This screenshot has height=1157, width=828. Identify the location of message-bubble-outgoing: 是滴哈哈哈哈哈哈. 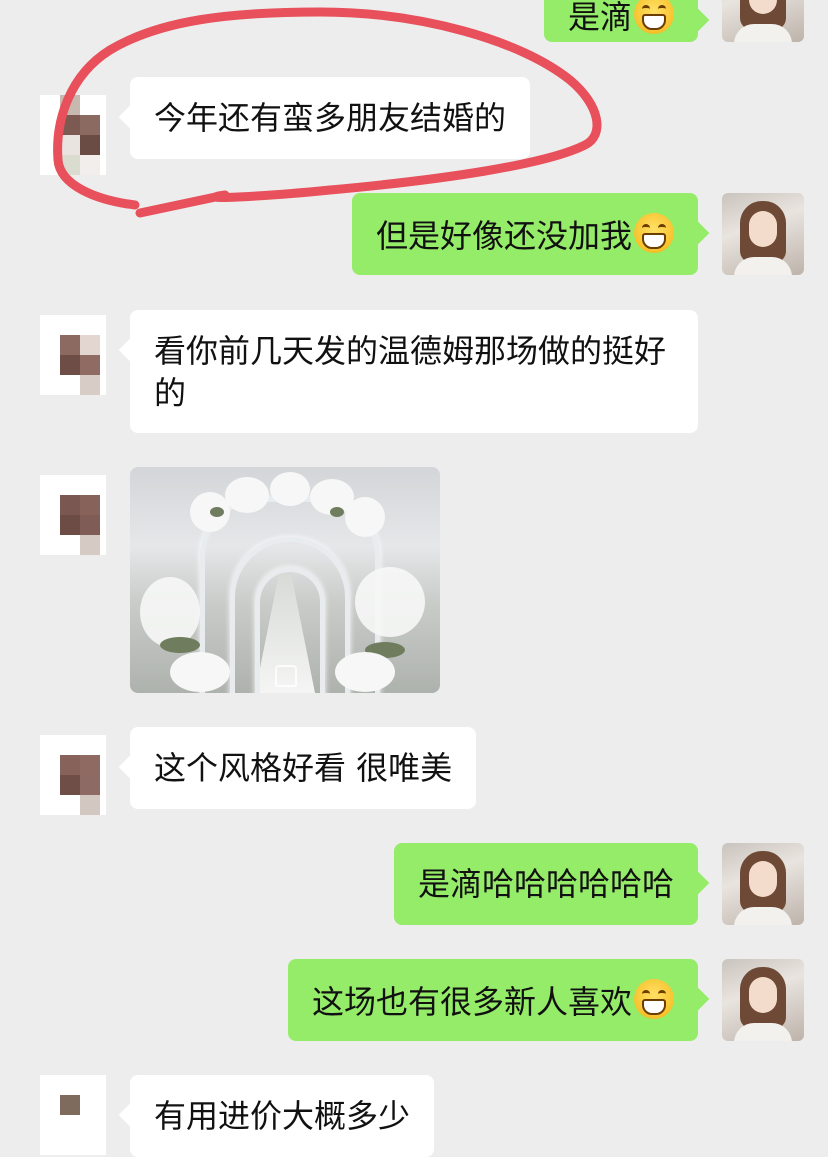
(545, 884).